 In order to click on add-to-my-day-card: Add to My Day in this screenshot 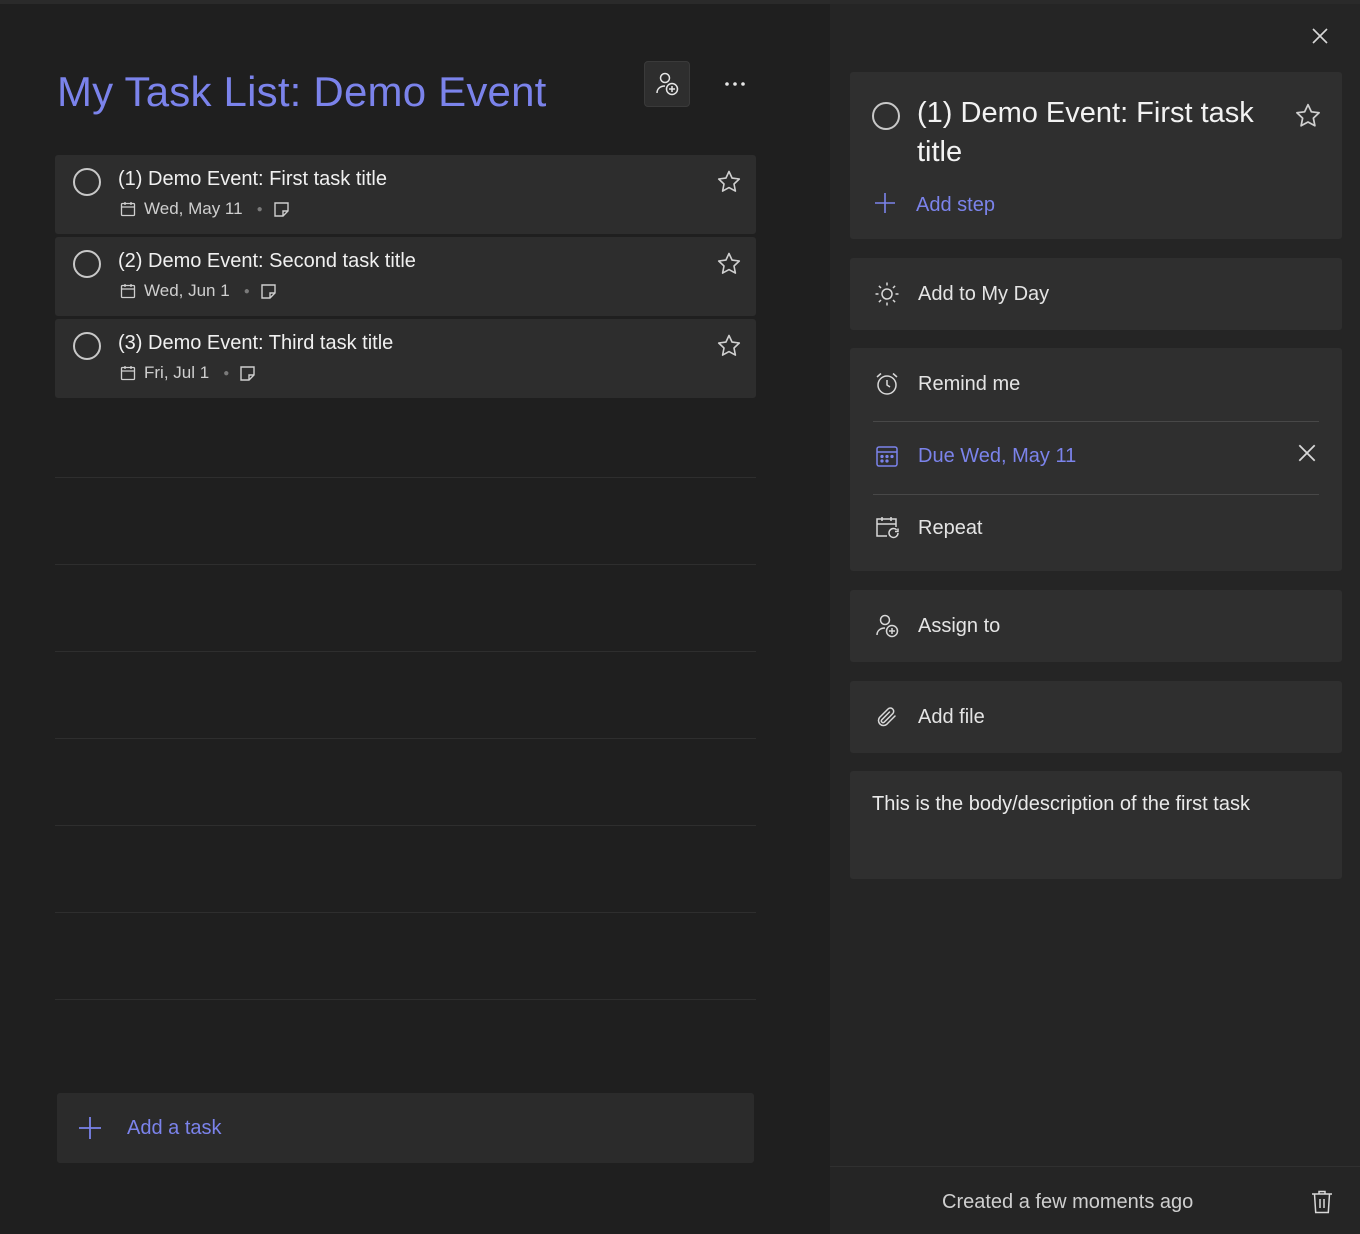, I will do `click(1096, 294)`.